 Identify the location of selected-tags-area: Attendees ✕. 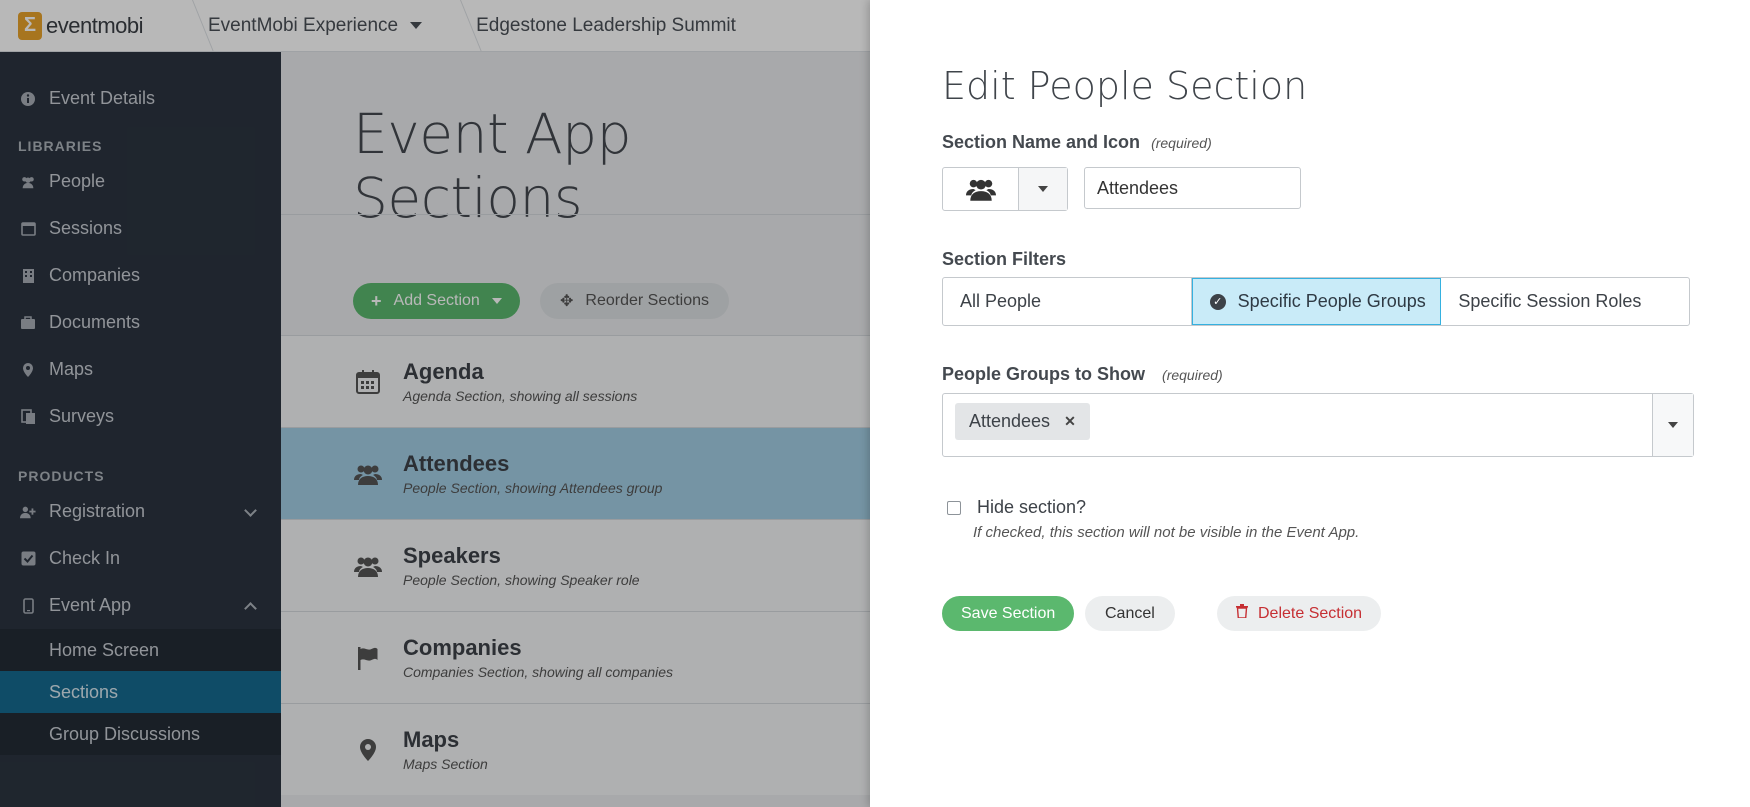
(1297, 425).